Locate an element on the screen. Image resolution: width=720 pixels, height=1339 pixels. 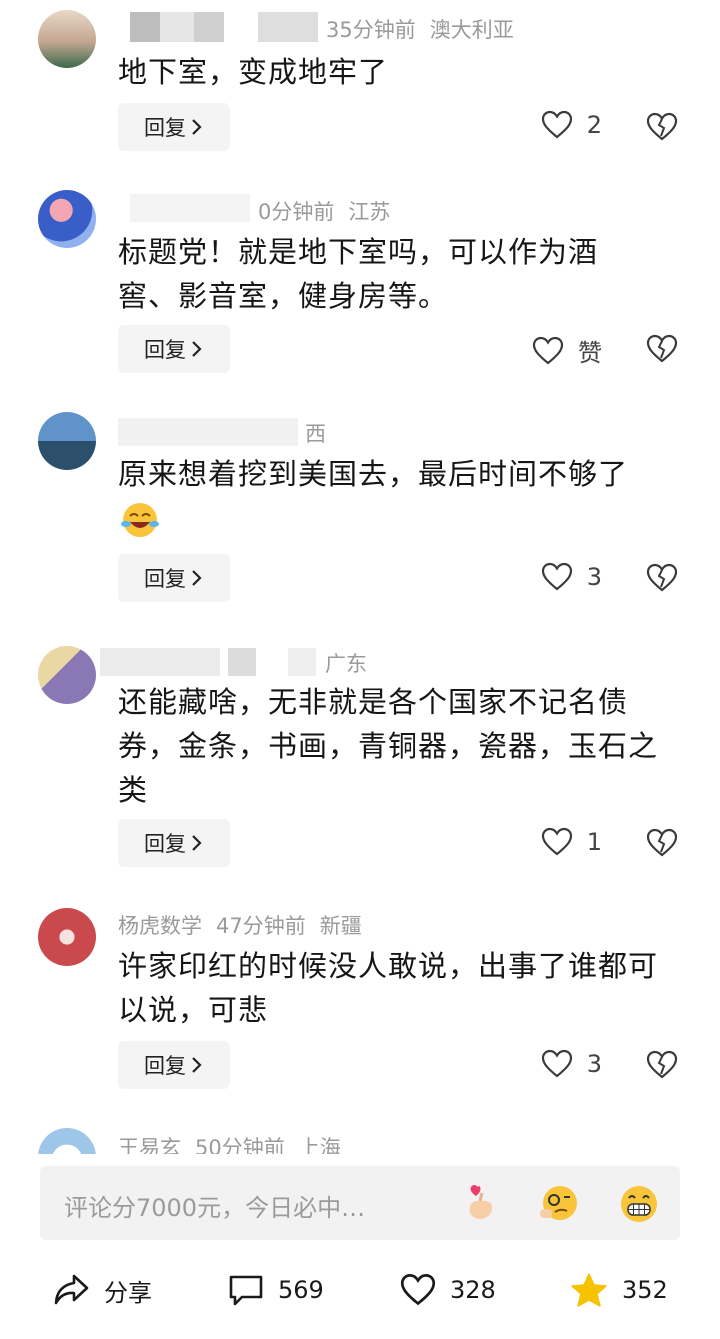
comment-location: 新疆 is located at coordinates (340, 926).